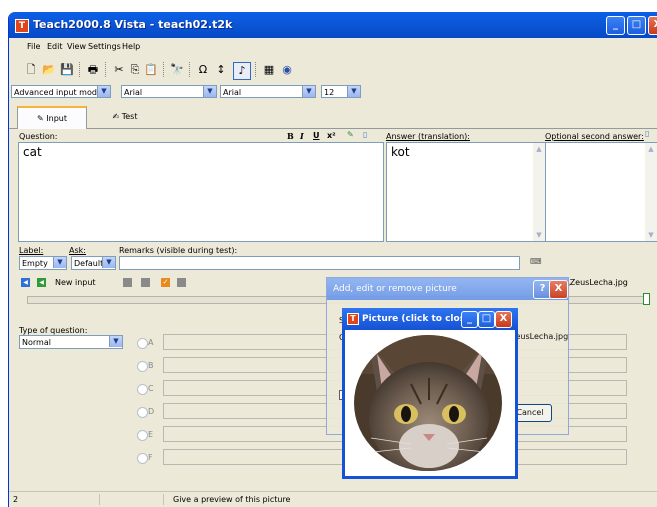 Image resolution: width=657 pixels, height=507 pixels. I want to click on pencil-icon: ✎, so click(42, 118).